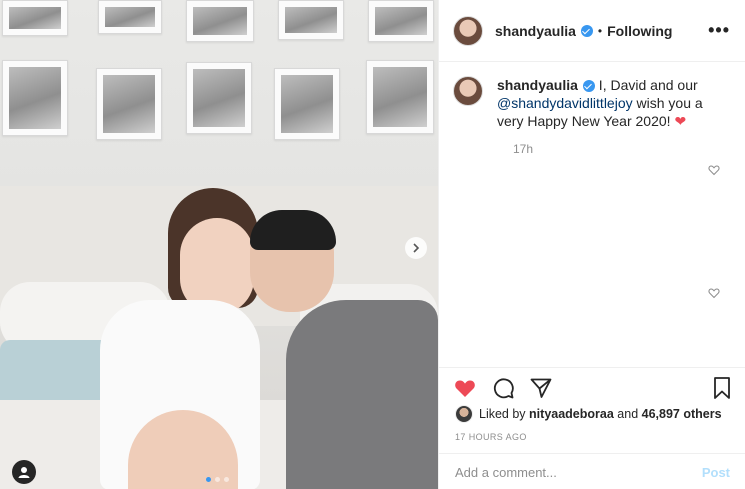 Image resolution: width=745 pixels, height=489 pixels. What do you see at coordinates (464, 414) in the screenshot?
I see `liker-avatar` at bounding box center [464, 414].